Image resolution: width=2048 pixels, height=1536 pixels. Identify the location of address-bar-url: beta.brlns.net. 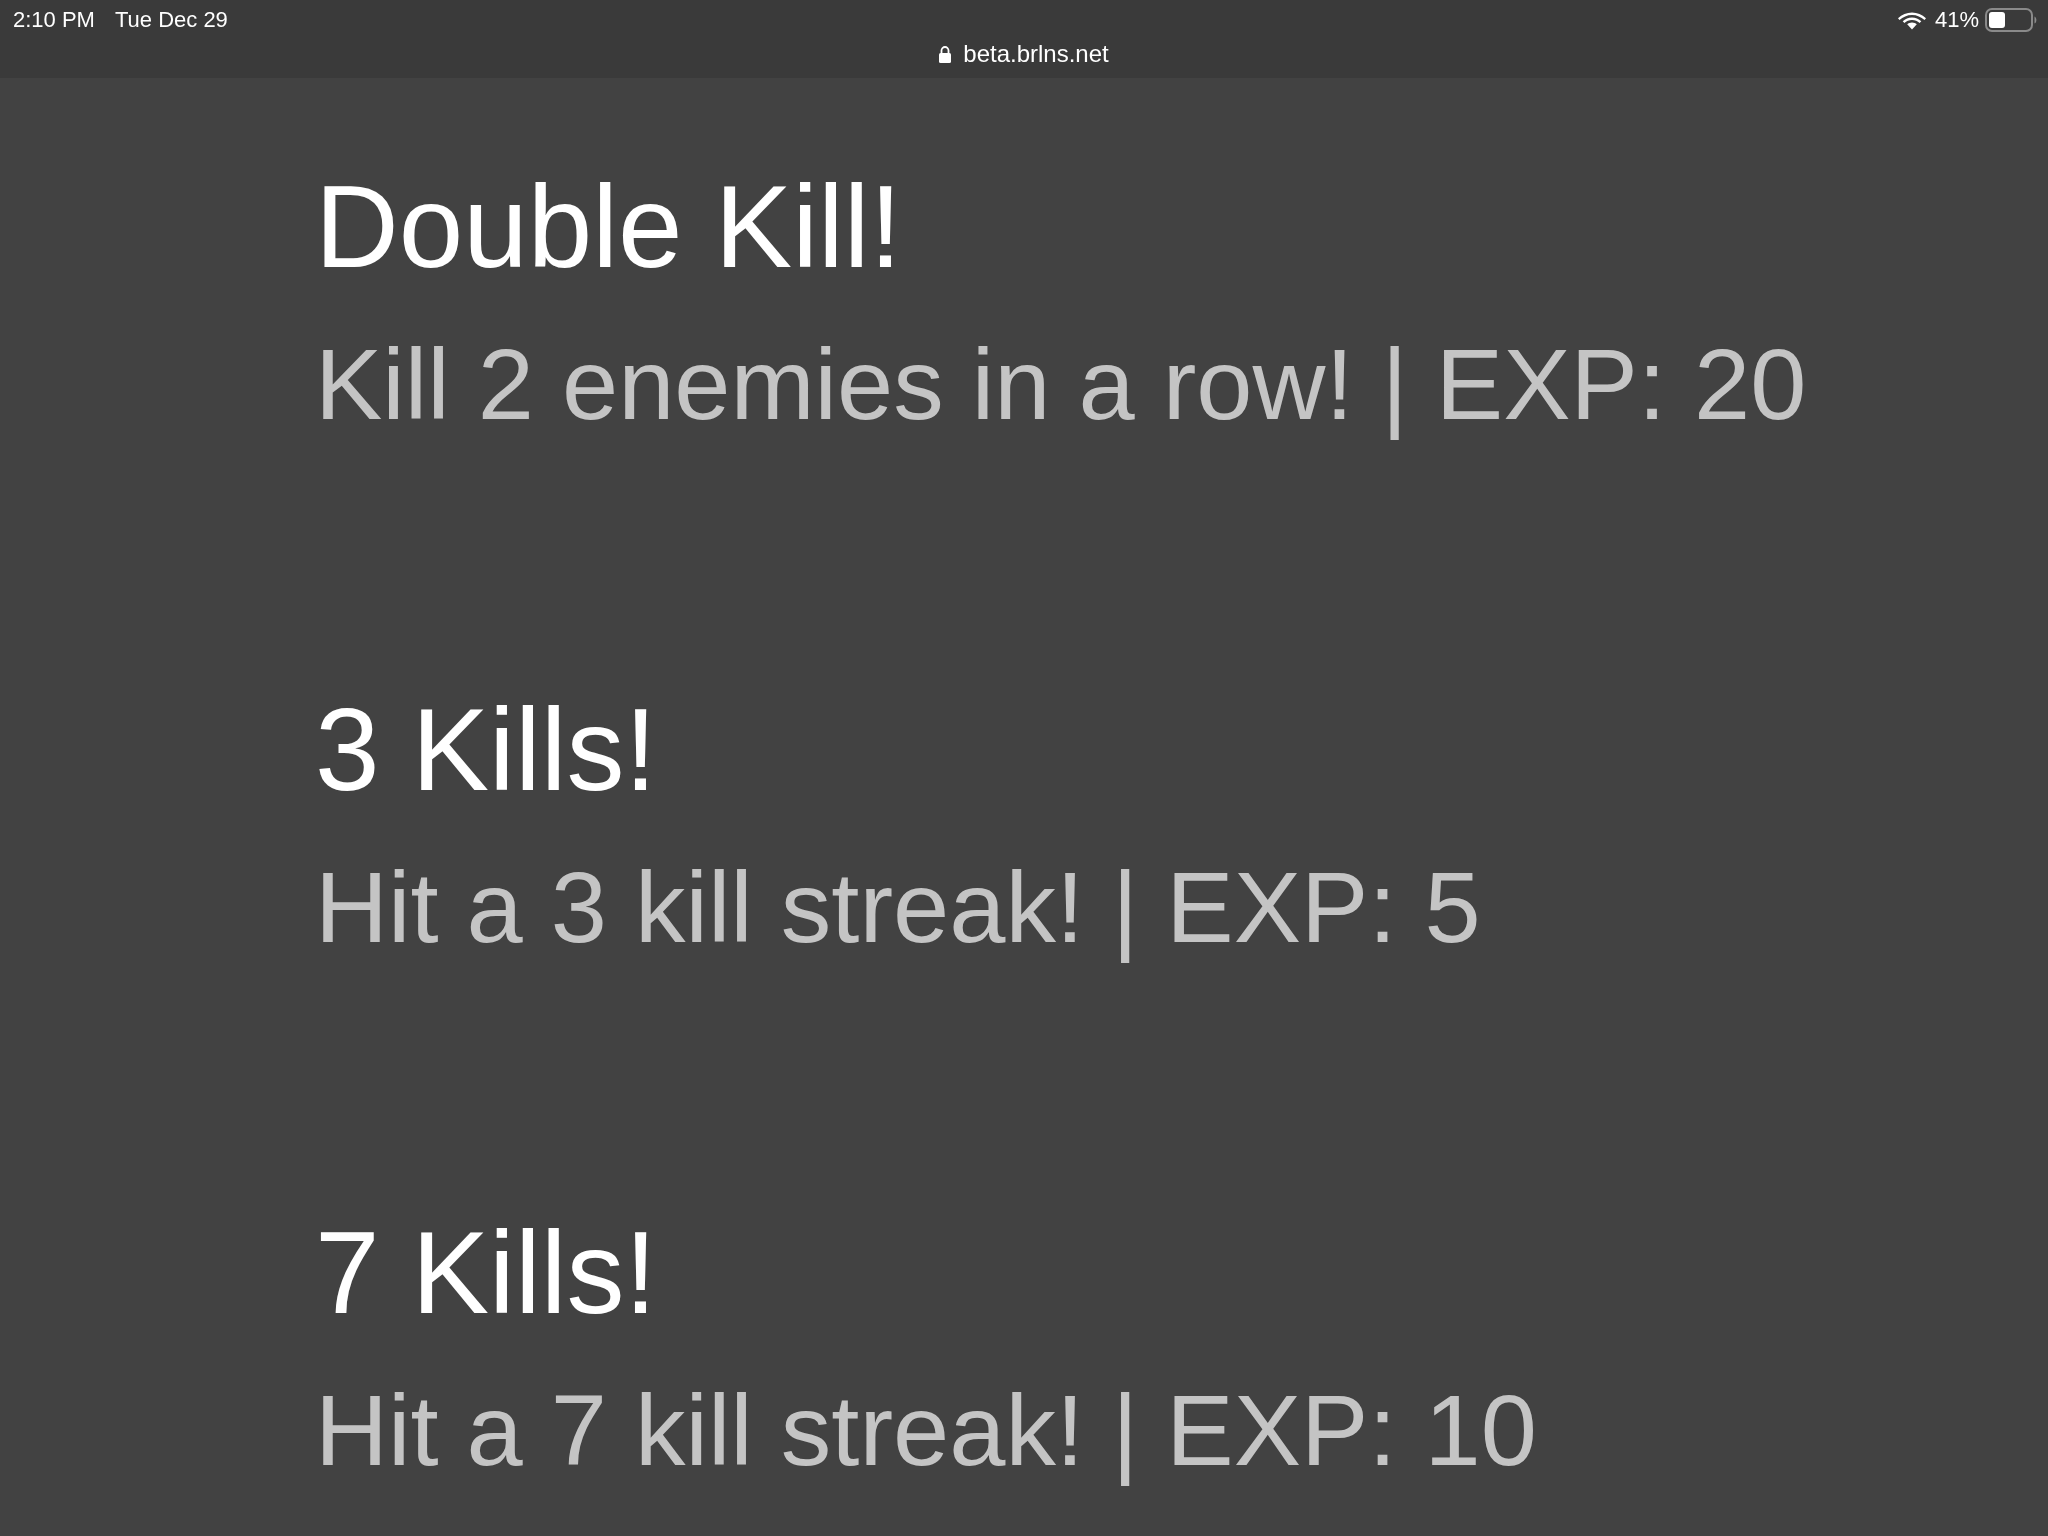
(1036, 54).